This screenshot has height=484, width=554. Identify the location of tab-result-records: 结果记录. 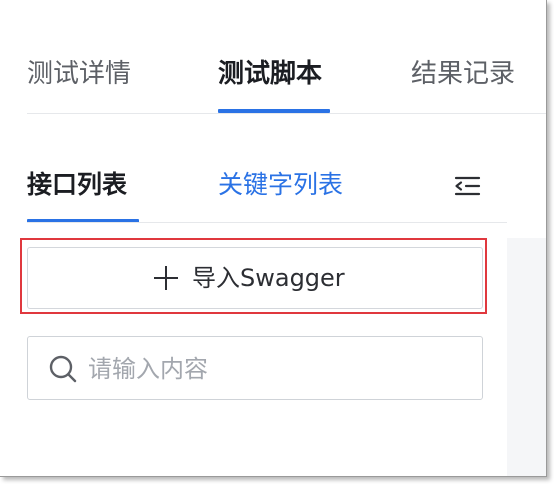
(463, 74).